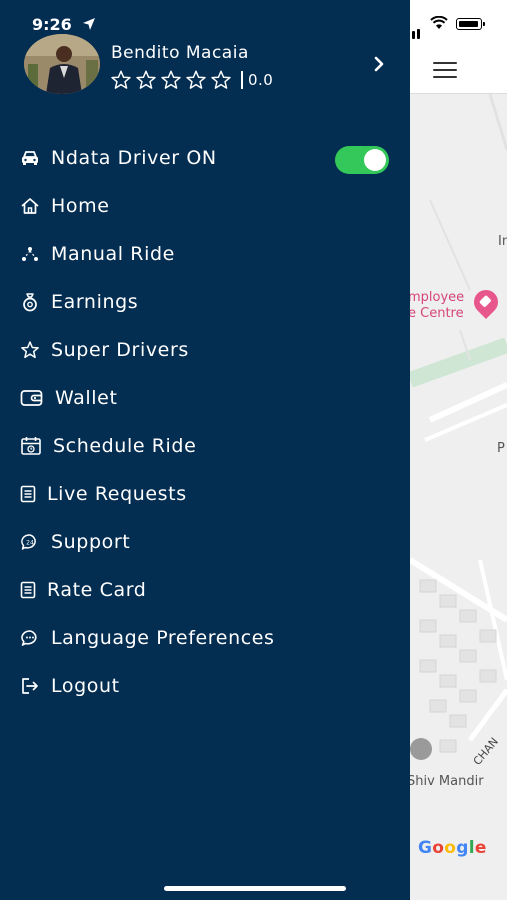 Image resolution: width=507 pixels, height=900 pixels. What do you see at coordinates (32, 398) in the screenshot?
I see `wallet-icon` at bounding box center [32, 398].